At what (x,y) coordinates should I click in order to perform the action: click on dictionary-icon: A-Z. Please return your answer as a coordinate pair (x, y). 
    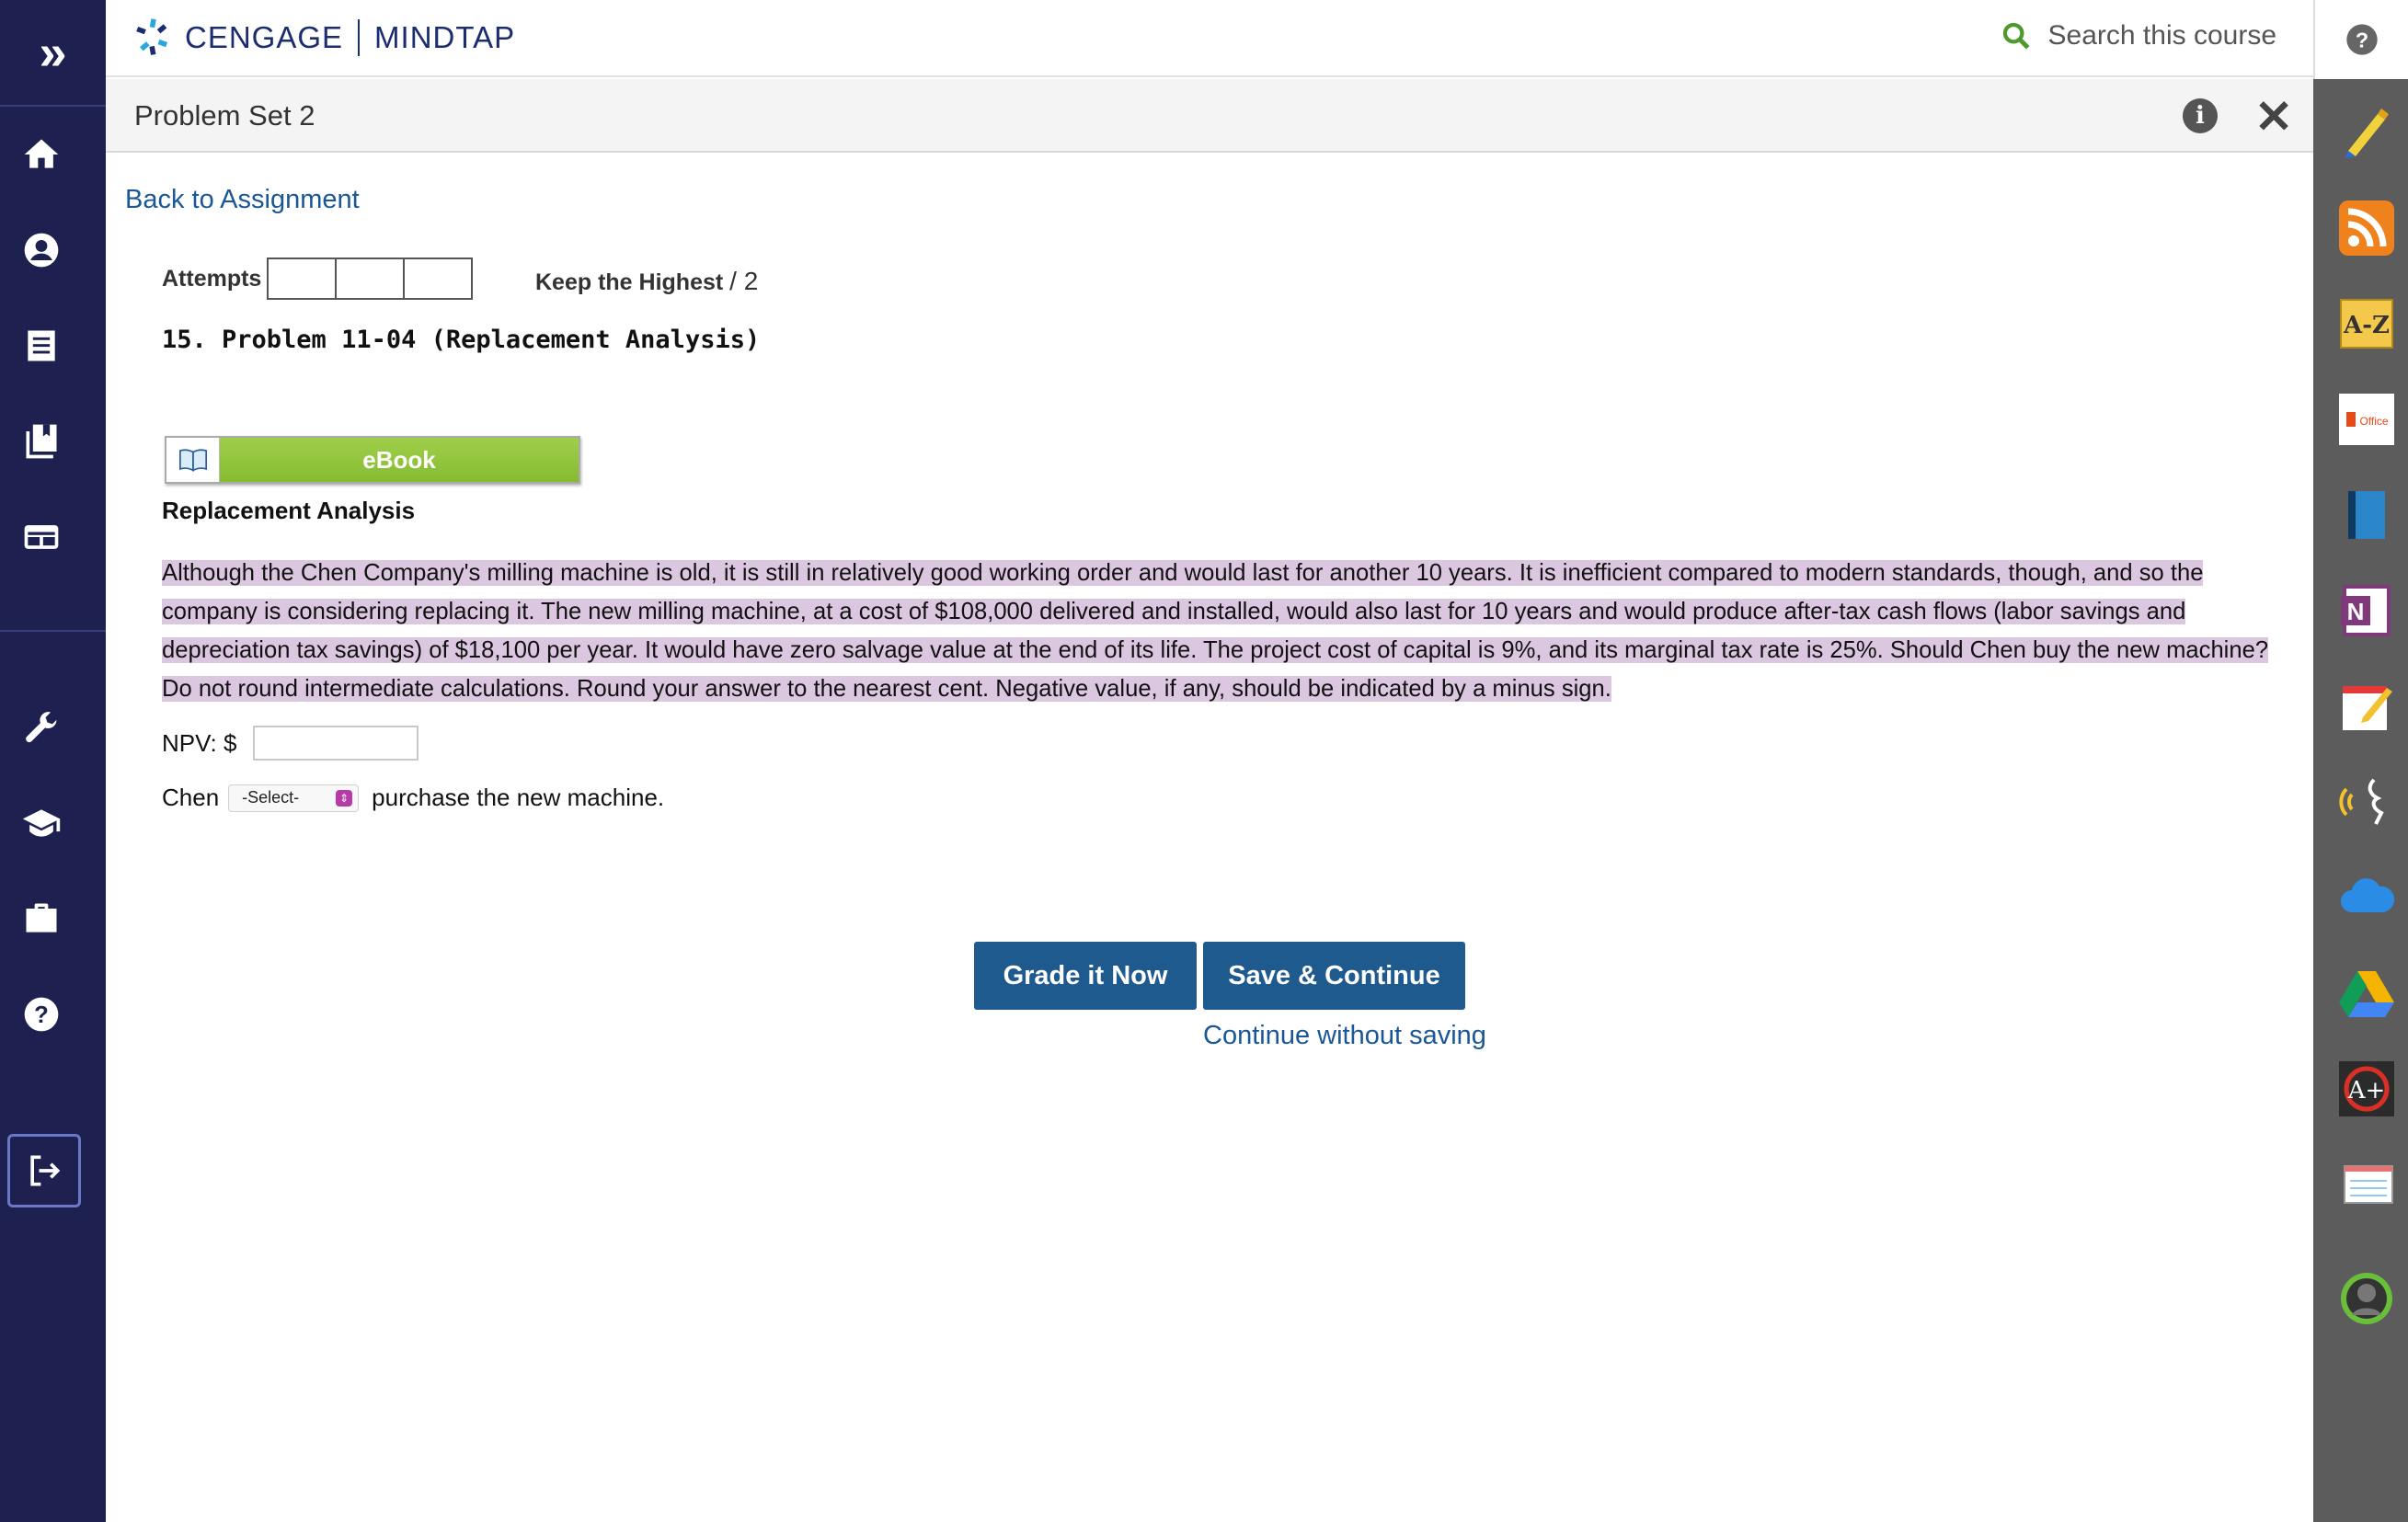
    Looking at the image, I should click on (2366, 323).